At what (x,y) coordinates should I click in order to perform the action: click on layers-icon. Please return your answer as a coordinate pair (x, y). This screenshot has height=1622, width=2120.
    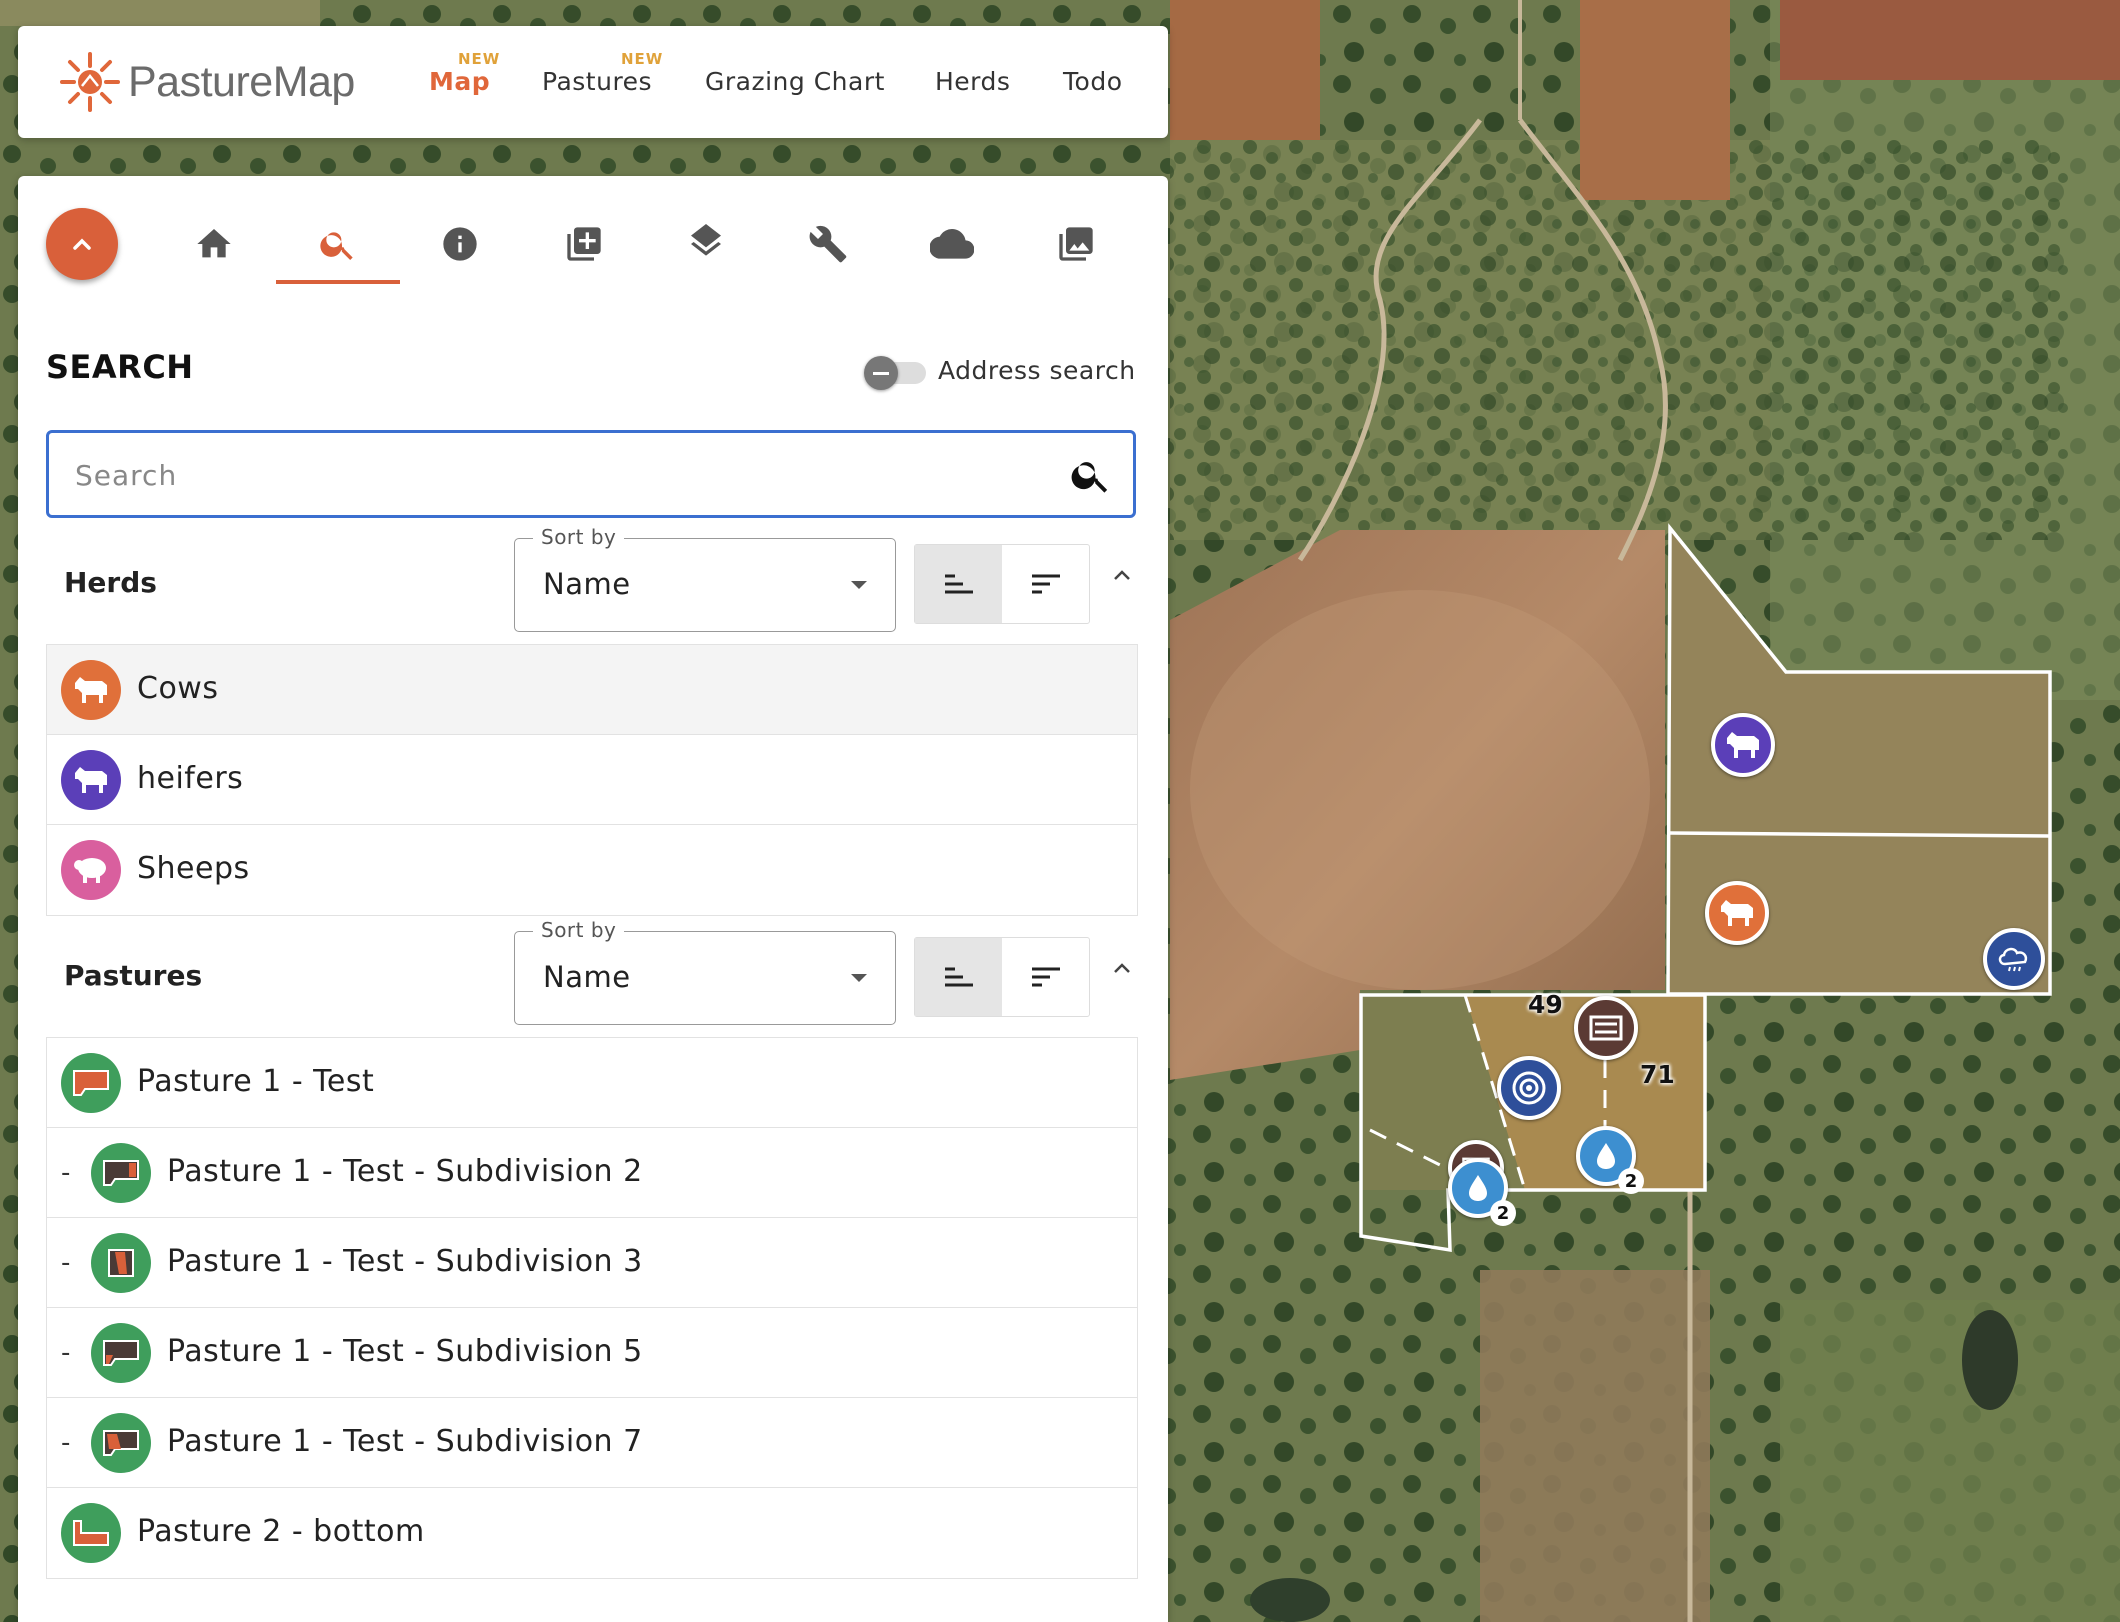
    Looking at the image, I should click on (706, 240).